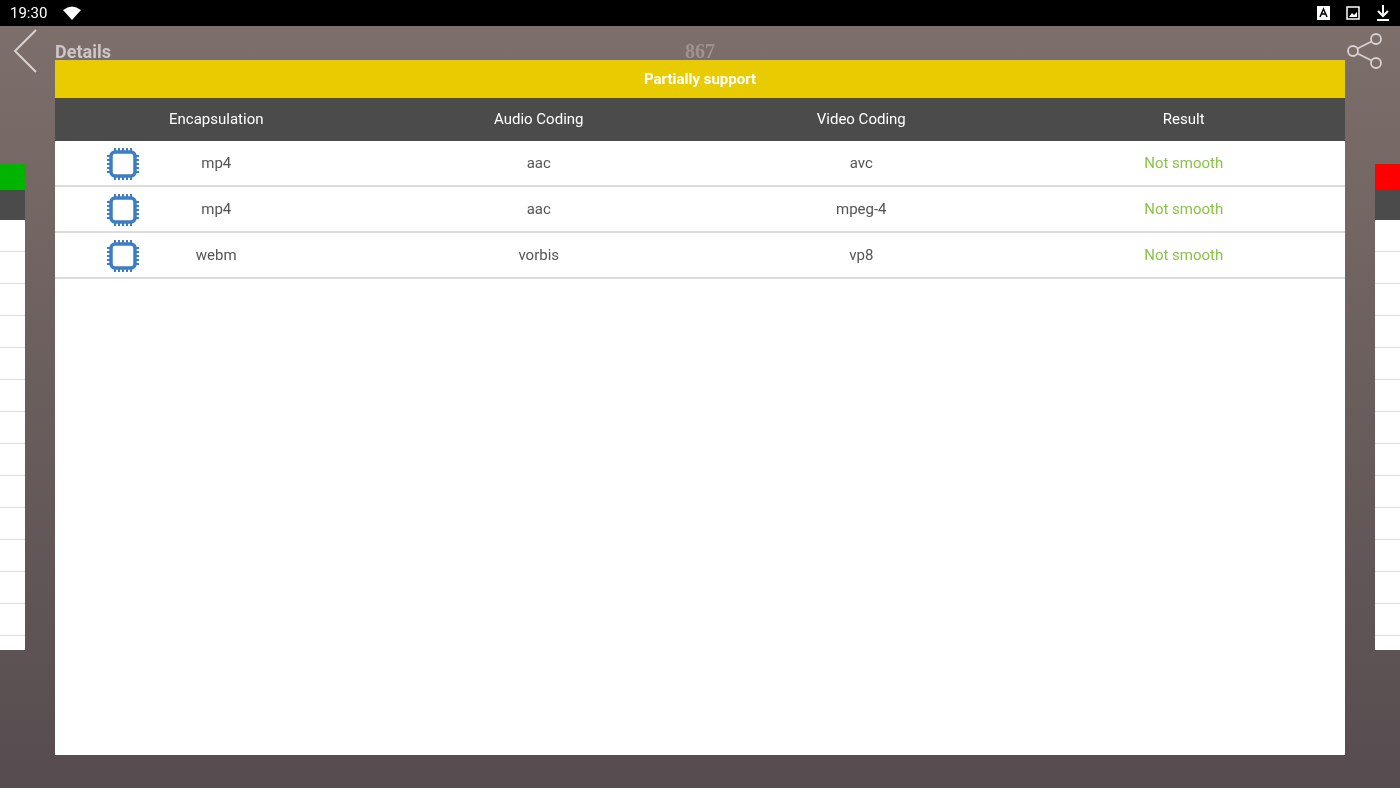  Describe the element at coordinates (1323, 13) in the screenshot. I see `text-notification-icon` at that location.